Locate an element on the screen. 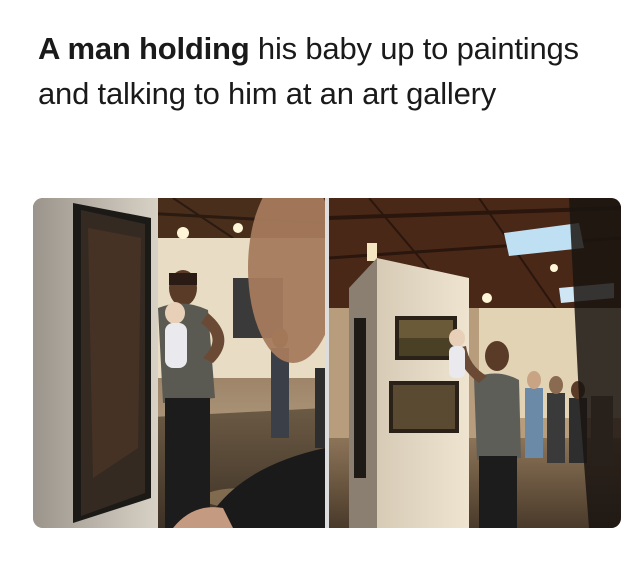  caption-bold: A man holding is located at coordinates (144, 48).